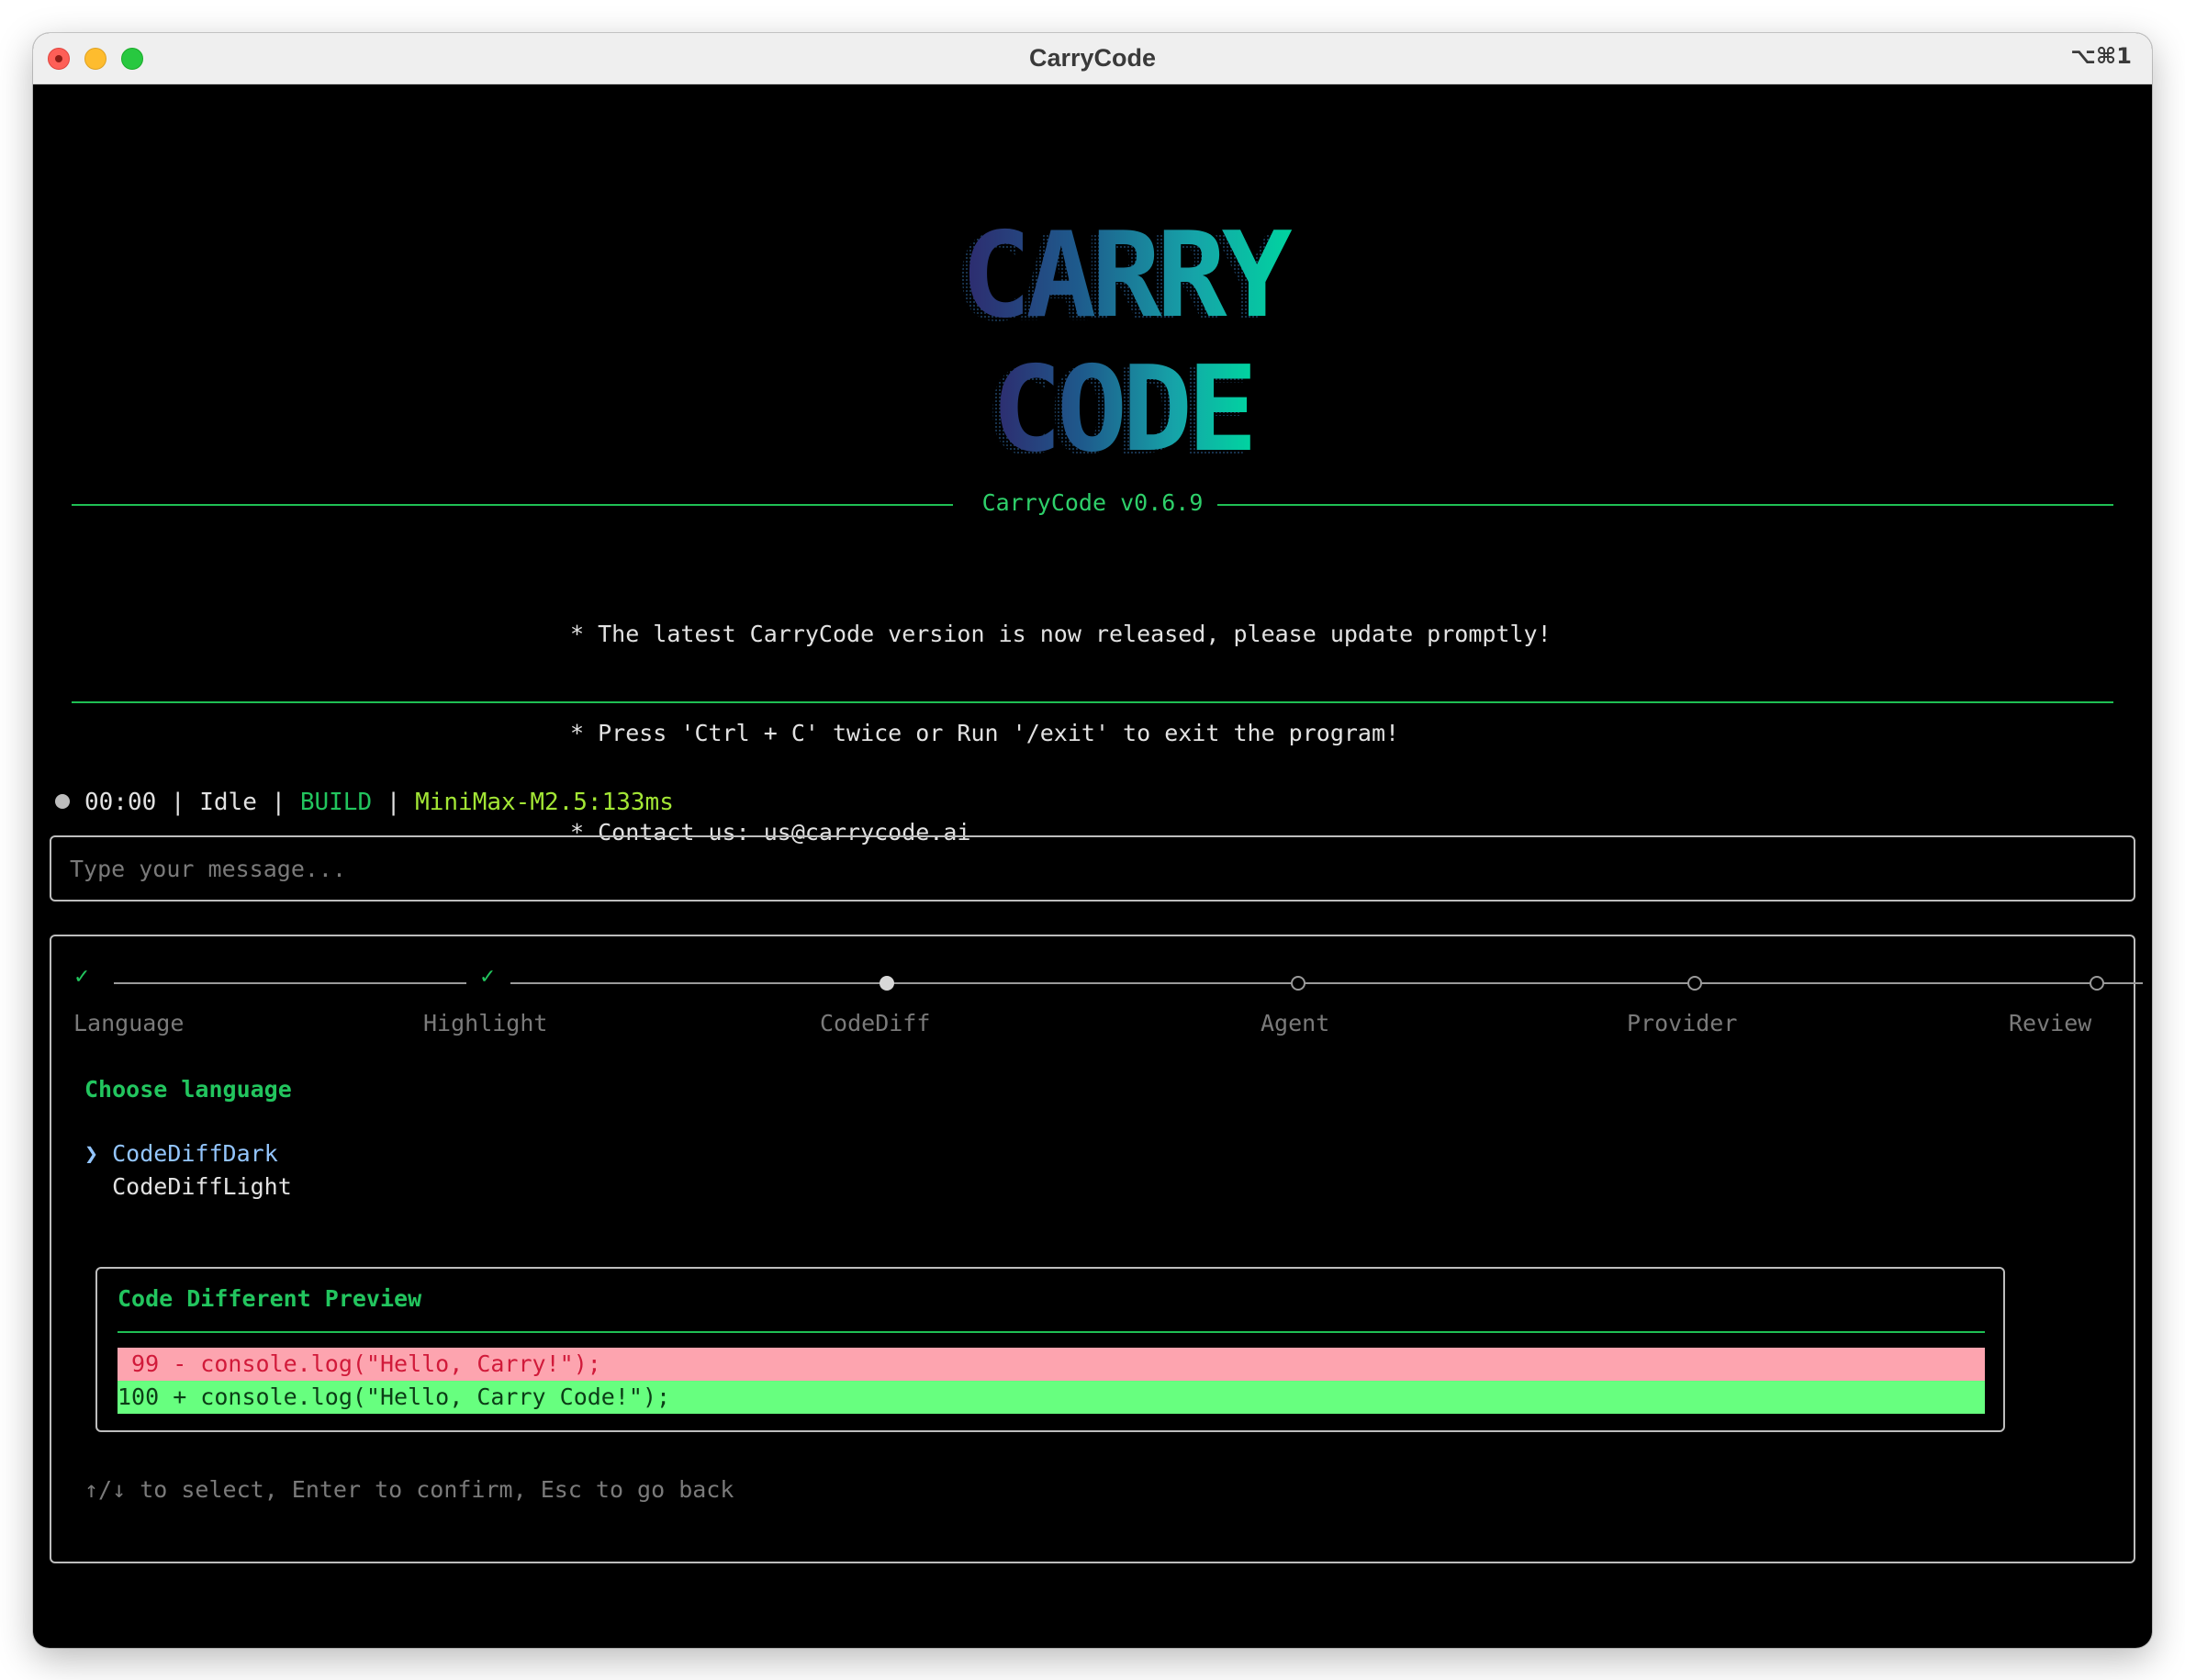 The width and height of the screenshot is (2185, 1680). I want to click on message-input, so click(1080, 868).